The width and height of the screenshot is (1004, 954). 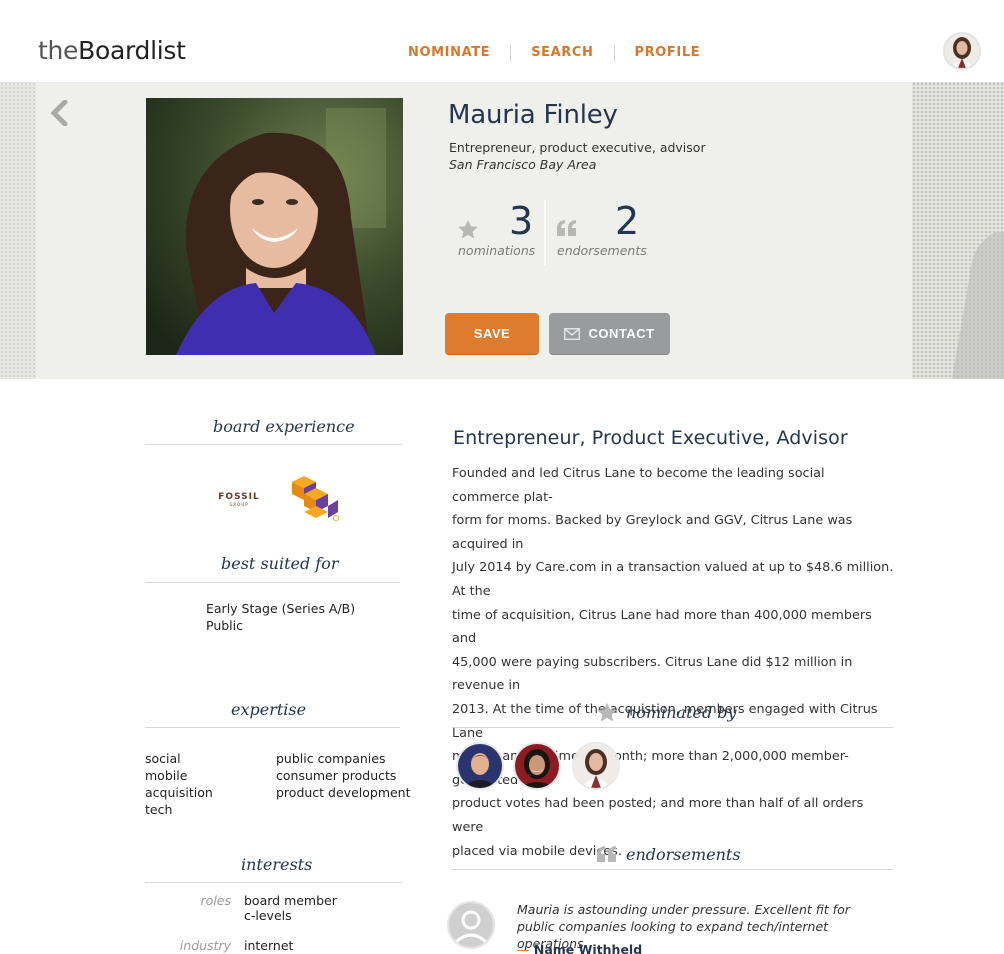 I want to click on expertise-item: consumer products, so click(x=336, y=775).